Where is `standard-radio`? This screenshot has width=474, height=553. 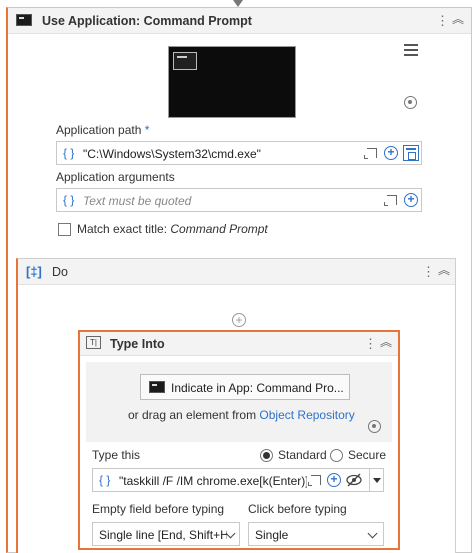
standard-radio is located at coordinates (266, 455).